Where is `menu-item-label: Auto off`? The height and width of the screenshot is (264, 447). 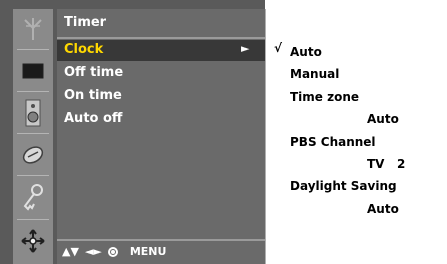
menu-item-label: Auto off is located at coordinates (93, 118).